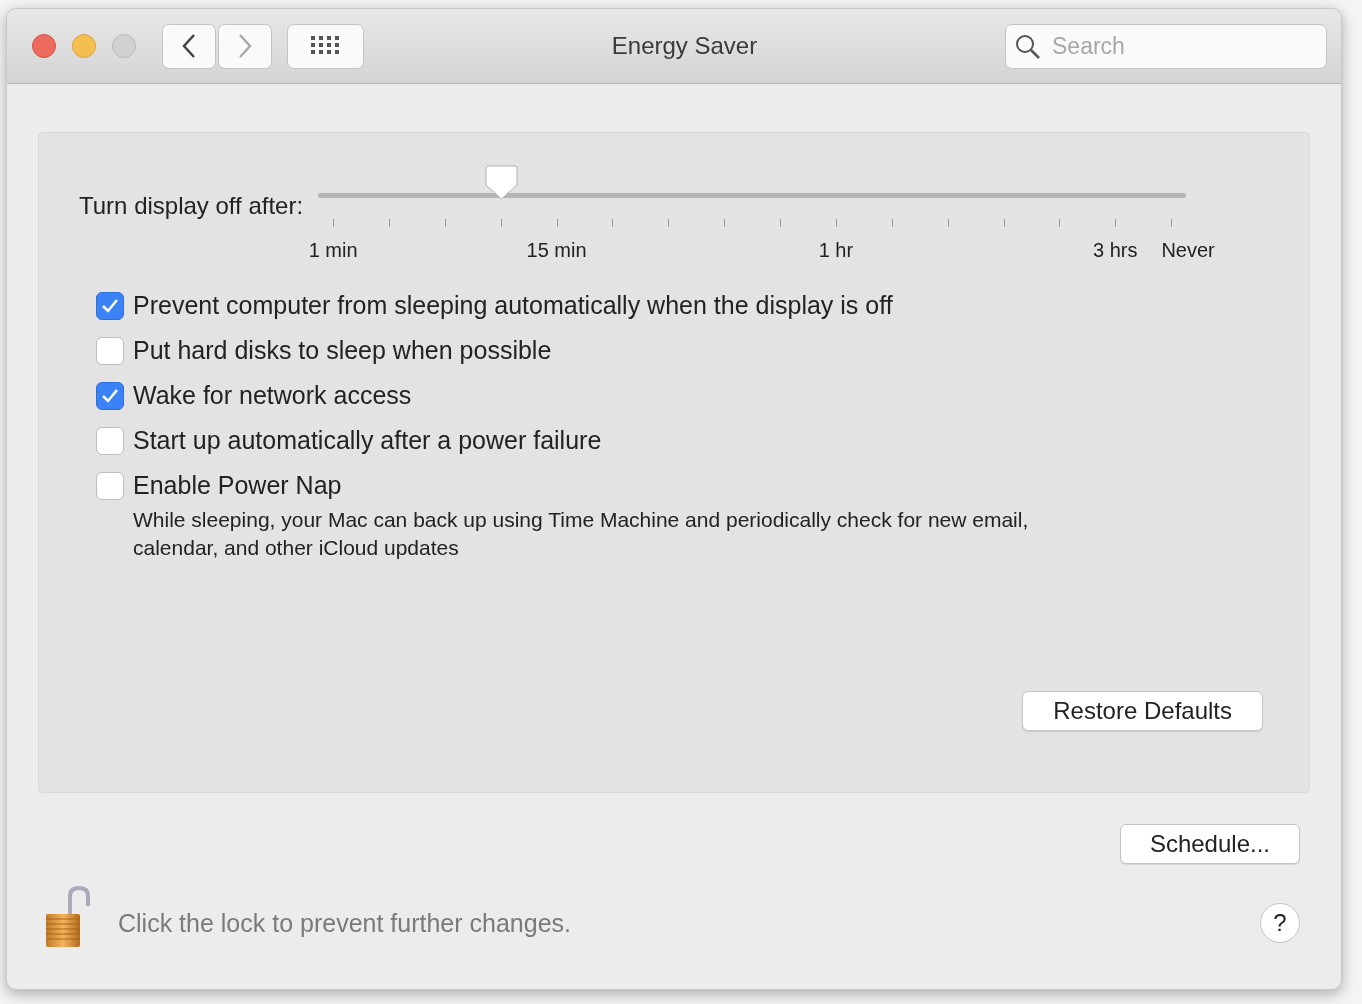 This screenshot has width=1362, height=1004. I want to click on chevron-left-icon, so click(189, 46).